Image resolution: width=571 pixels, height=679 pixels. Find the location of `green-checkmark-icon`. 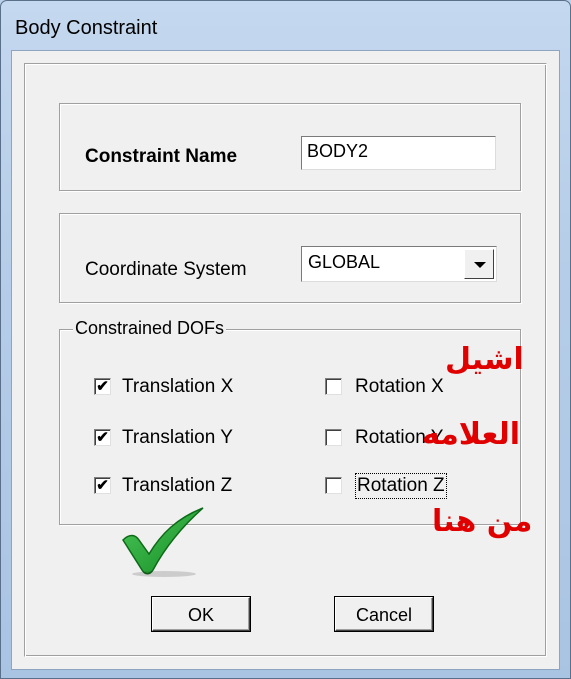

green-checkmark-icon is located at coordinates (163, 542).